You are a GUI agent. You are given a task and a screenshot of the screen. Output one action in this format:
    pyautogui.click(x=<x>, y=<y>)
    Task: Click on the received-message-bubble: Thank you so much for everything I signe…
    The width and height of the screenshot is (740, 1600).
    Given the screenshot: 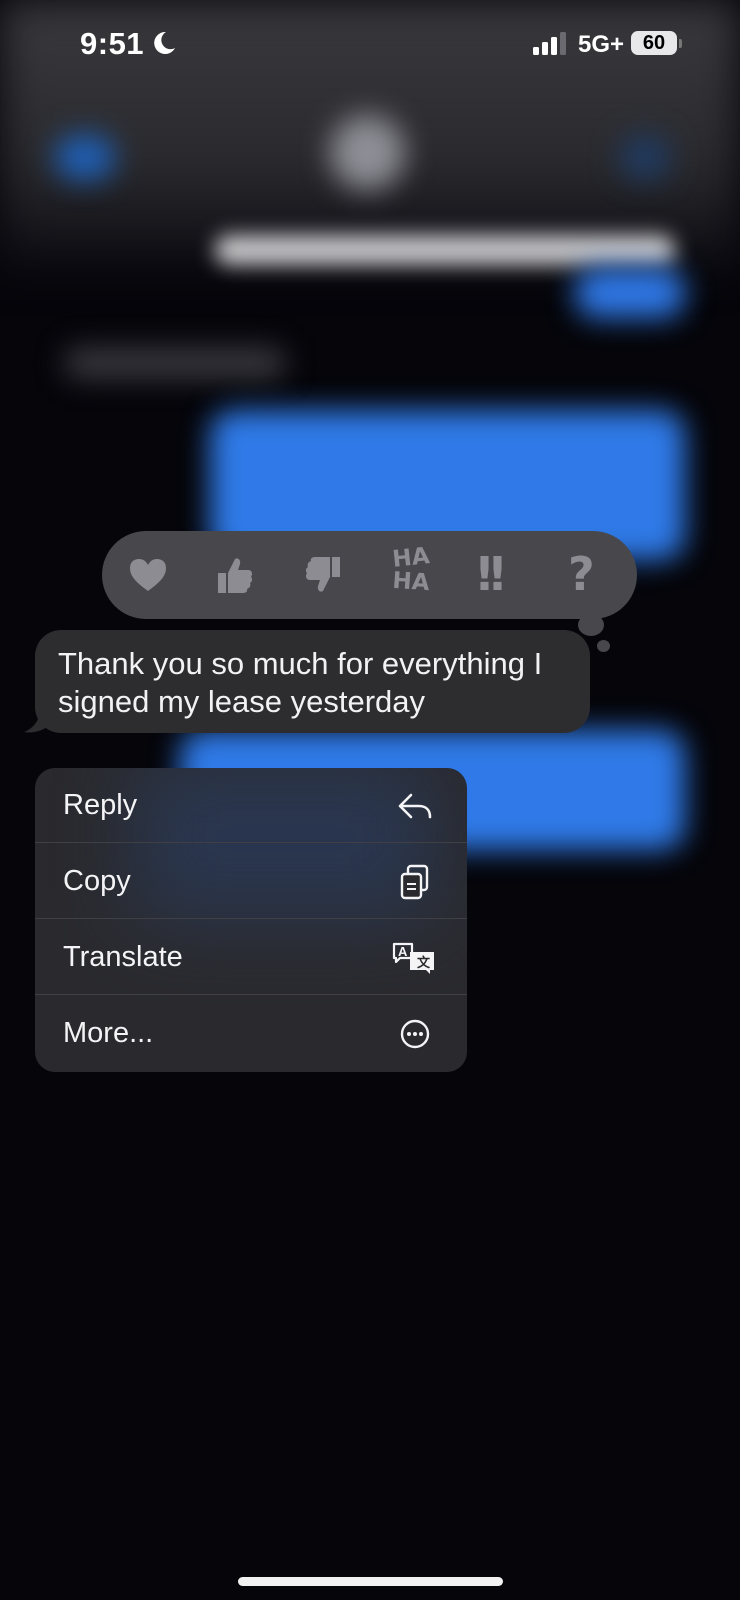 What is the action you would take?
    pyautogui.click(x=312, y=681)
    